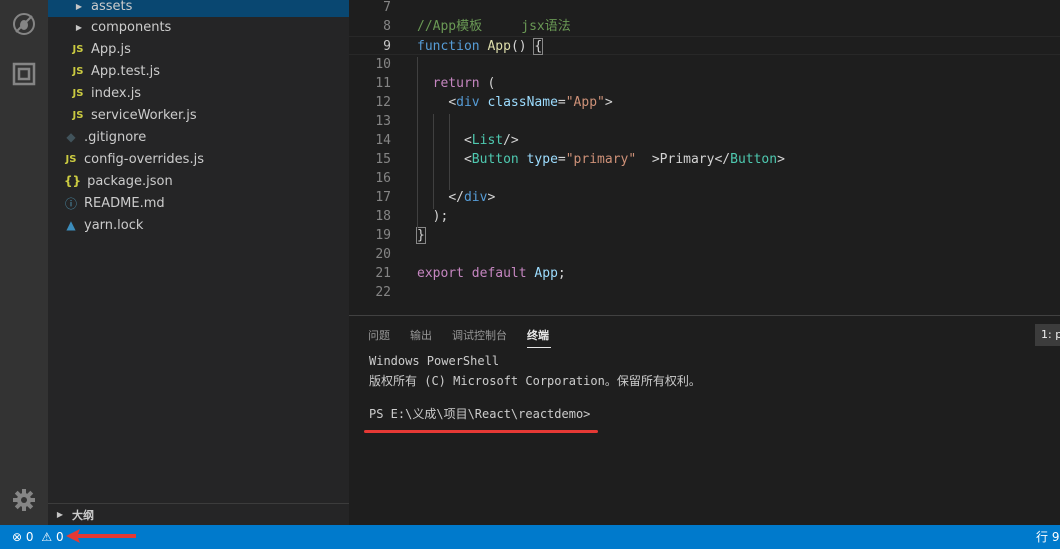 The height and width of the screenshot is (549, 1060). I want to click on code-text: );, so click(433, 216).